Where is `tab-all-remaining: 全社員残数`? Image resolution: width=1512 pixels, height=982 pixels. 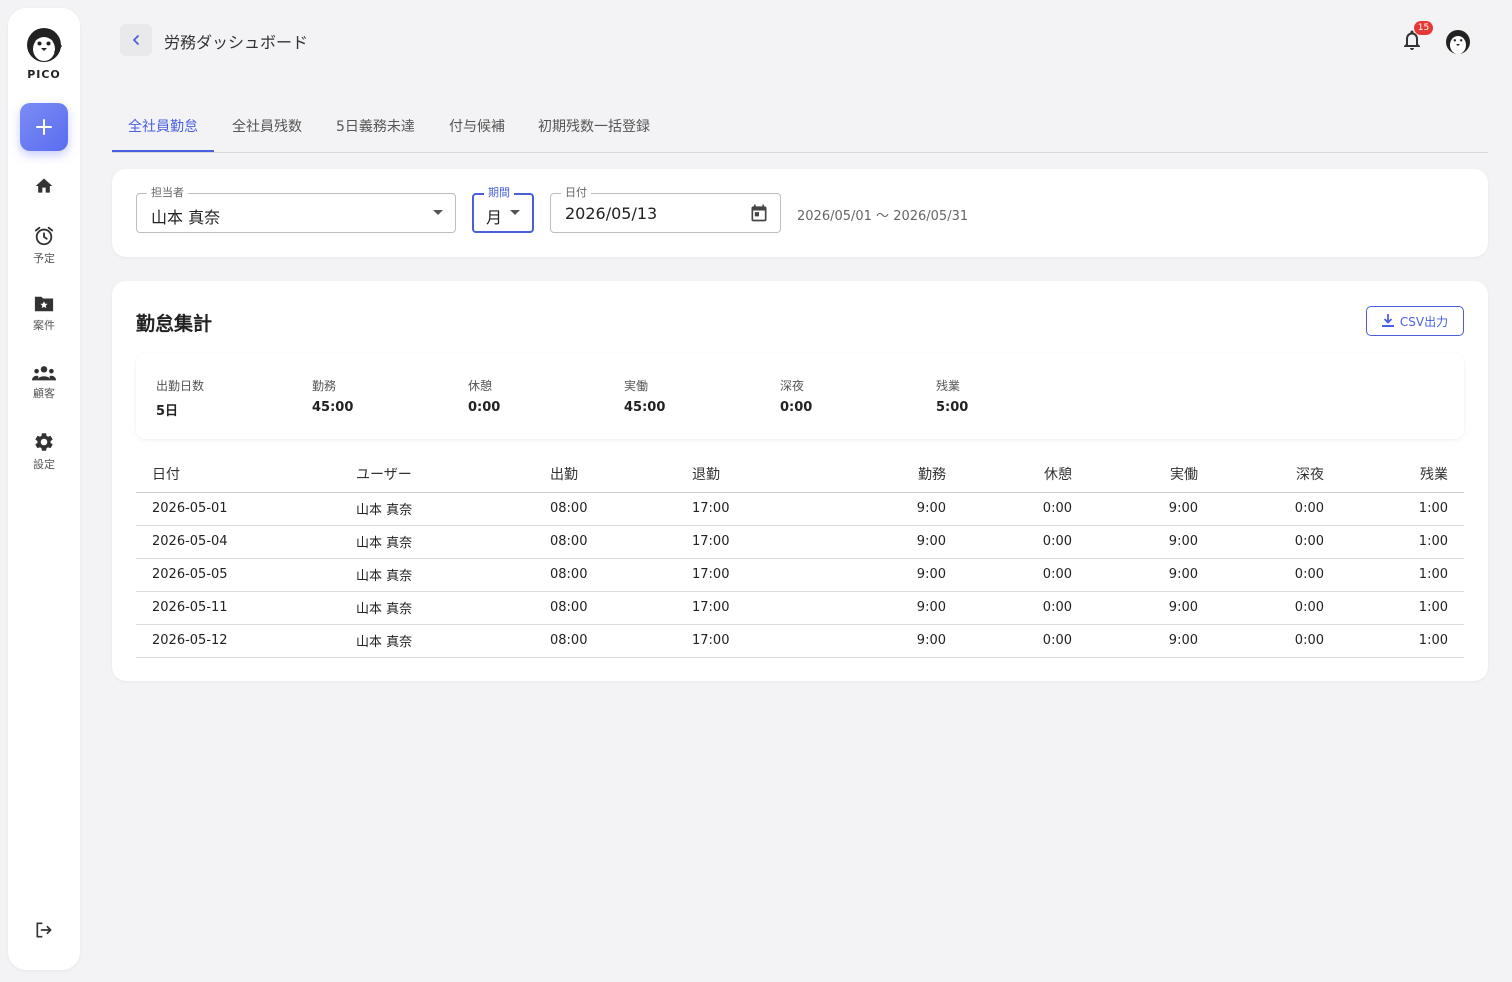
tab-all-remaining: 全社員残数 is located at coordinates (267, 128).